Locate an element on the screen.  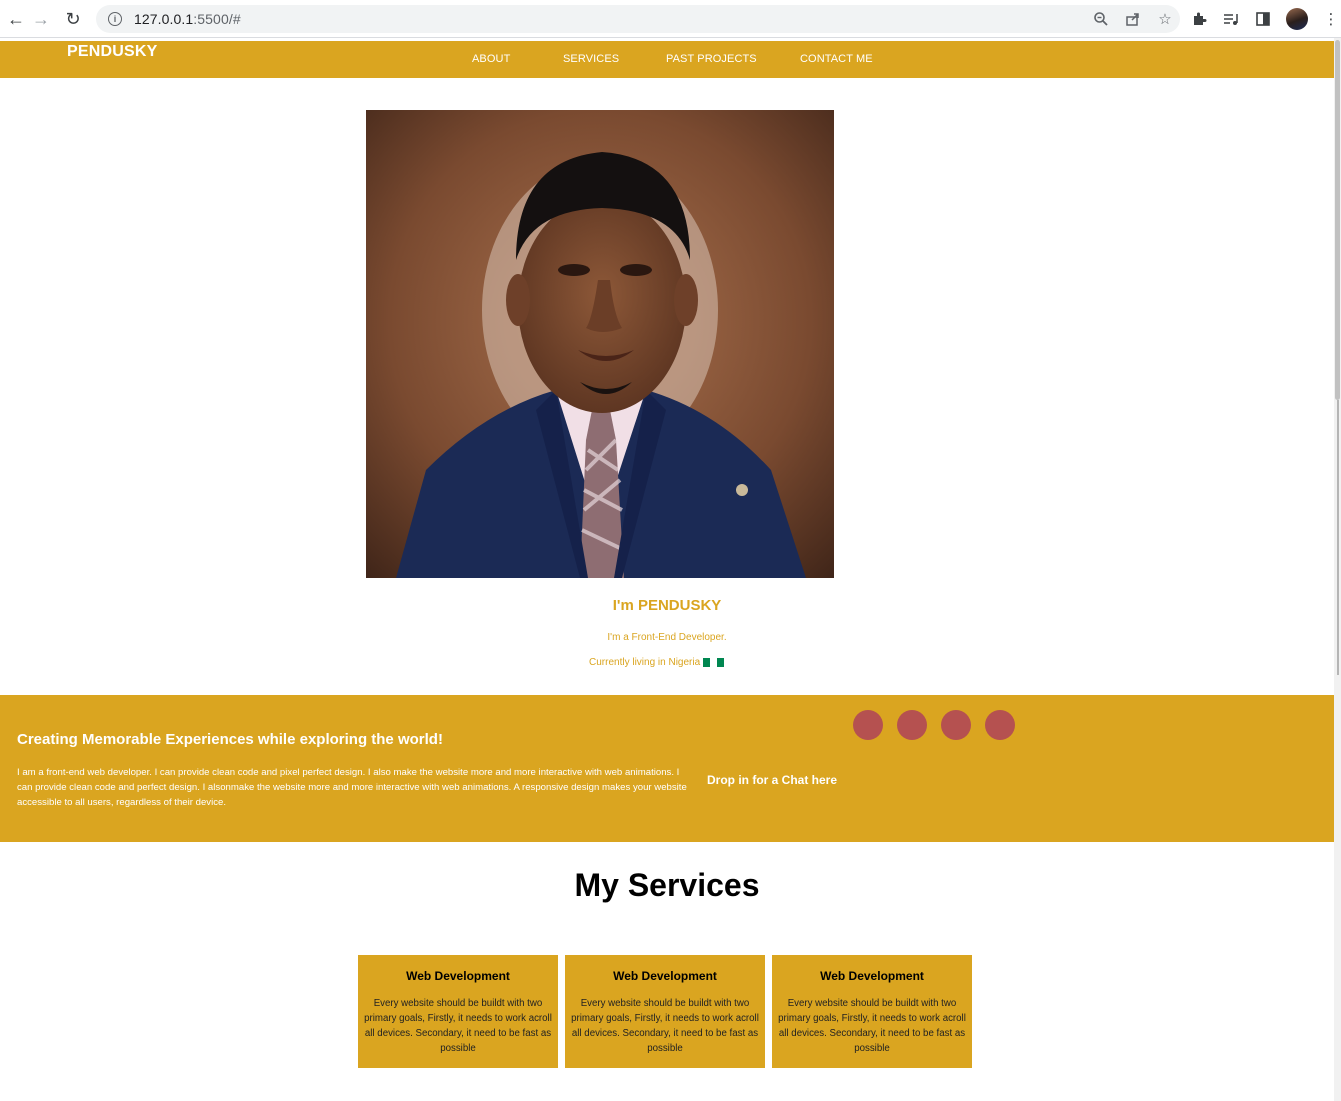
reload-icon: ↻ is located at coordinates (73, 19).